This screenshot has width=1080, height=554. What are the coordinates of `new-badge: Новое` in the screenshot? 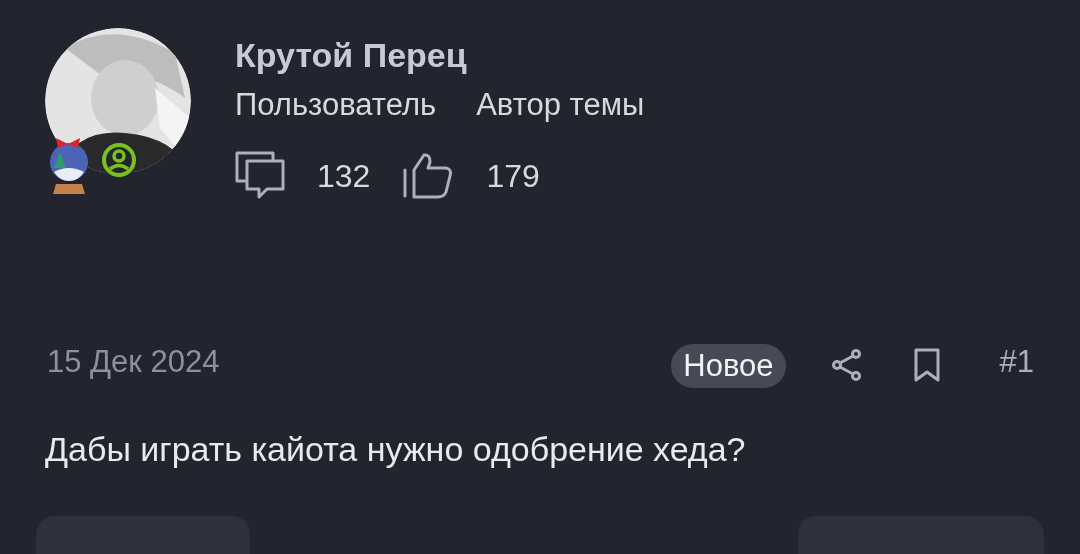 It's located at (728, 366).